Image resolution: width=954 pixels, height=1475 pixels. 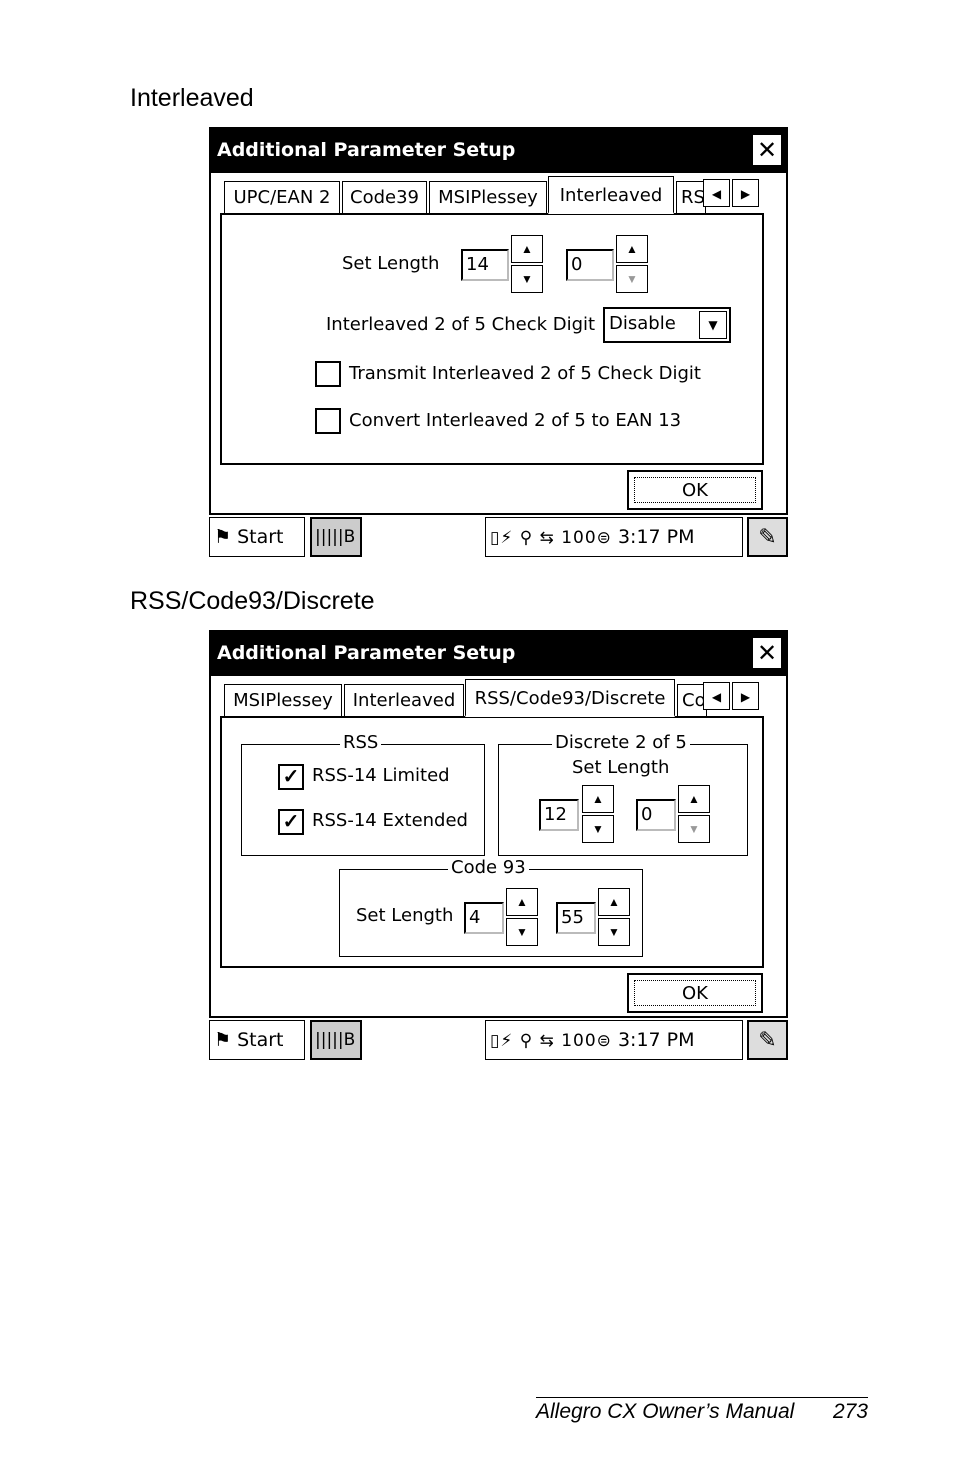 I want to click on footer-rule, so click(x=702, y=1397).